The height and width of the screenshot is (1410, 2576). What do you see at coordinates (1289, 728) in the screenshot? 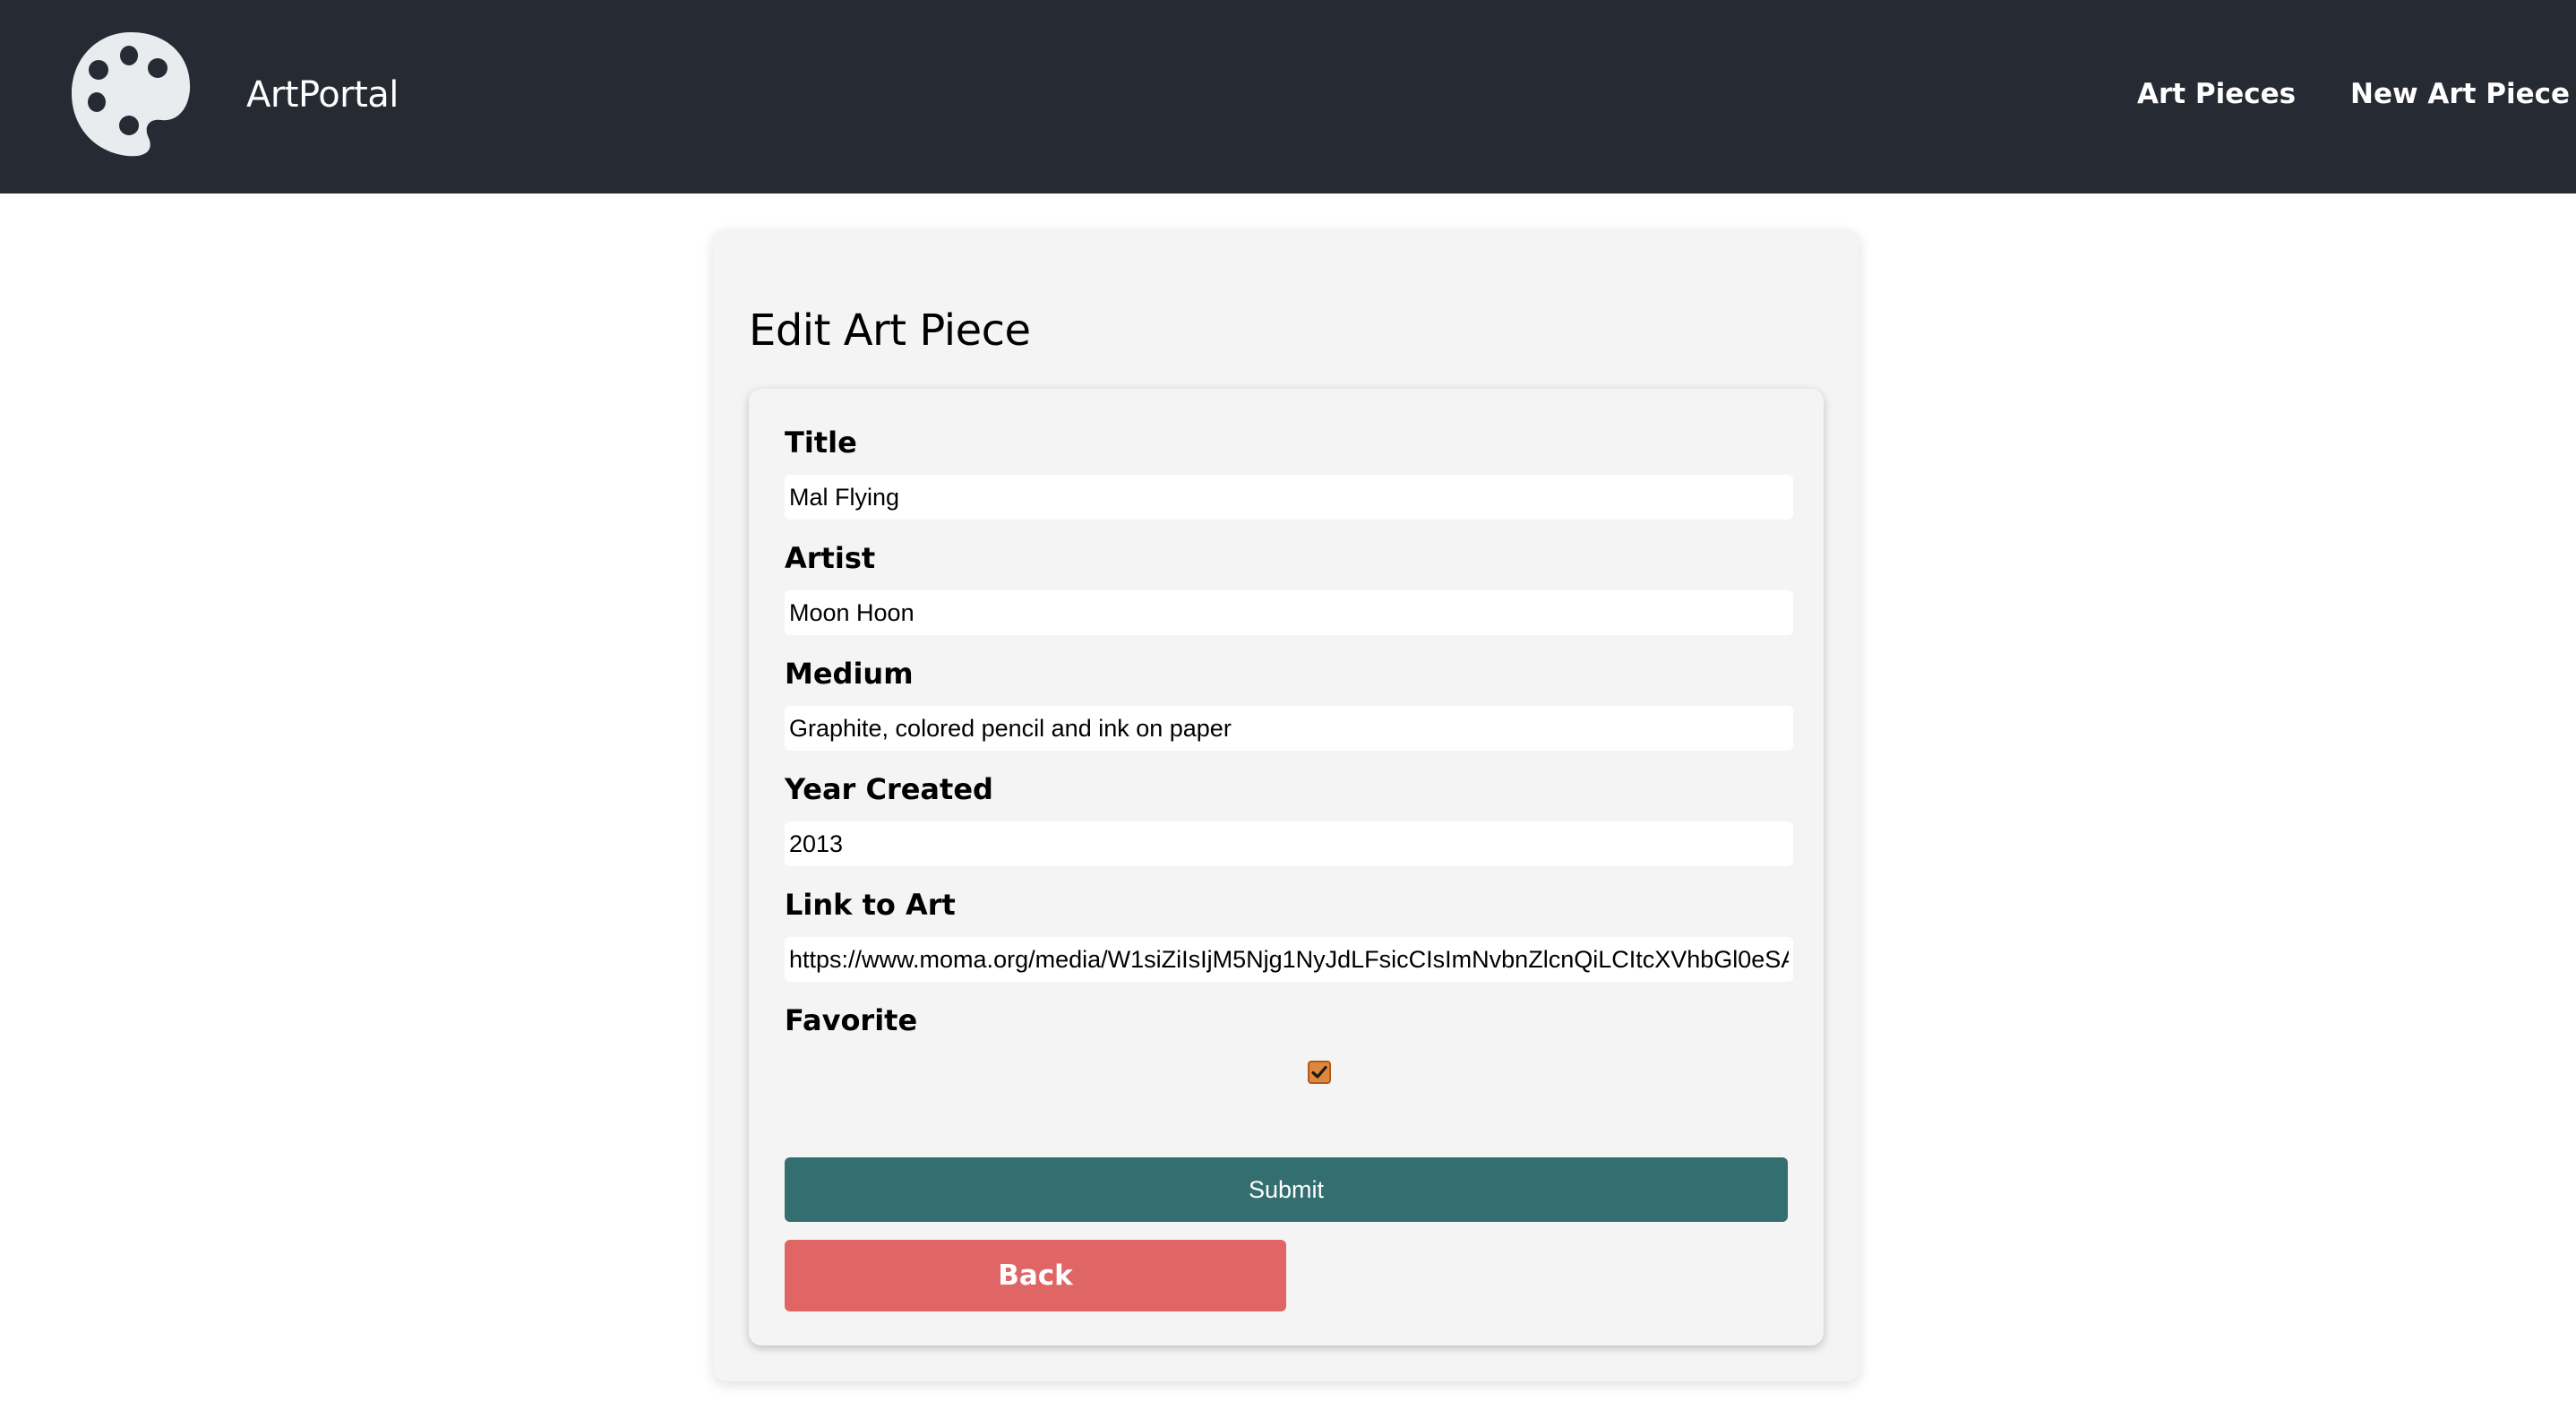
I see `medium-input` at bounding box center [1289, 728].